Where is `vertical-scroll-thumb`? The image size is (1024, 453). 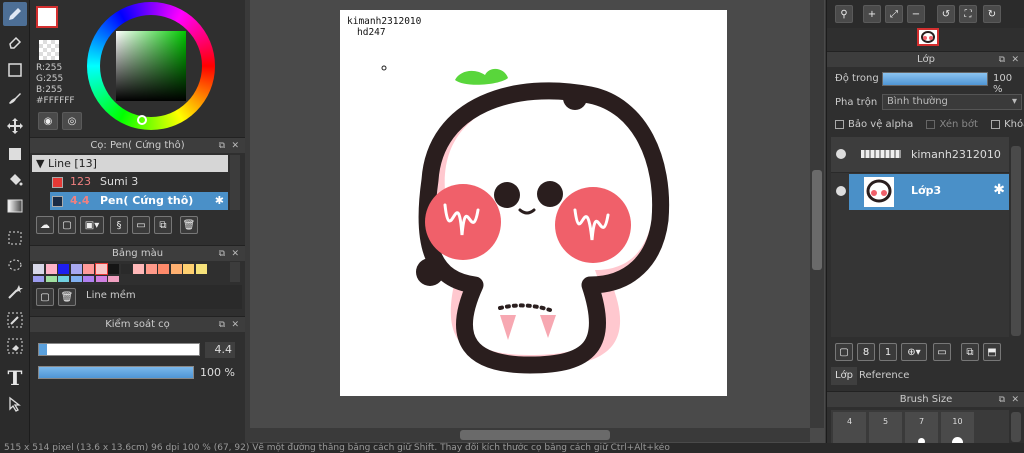 vertical-scroll-thumb is located at coordinates (817, 220).